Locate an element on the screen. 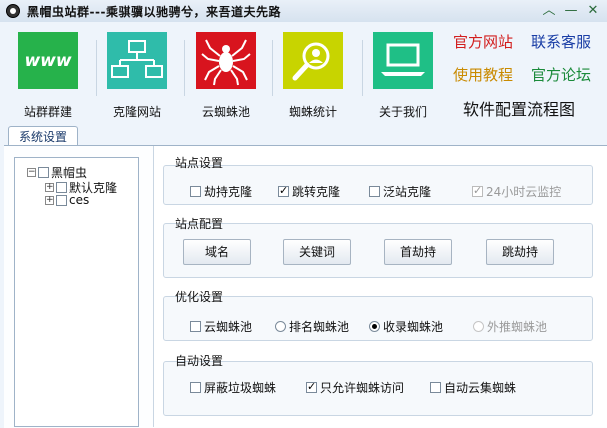 This screenshot has width=607, height=428. www-icon-text: www is located at coordinates (47, 61).